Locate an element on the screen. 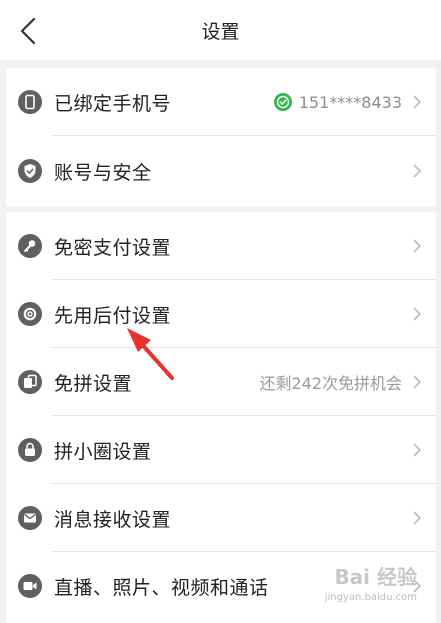  phone-value: 151****8433 is located at coordinates (337, 102).